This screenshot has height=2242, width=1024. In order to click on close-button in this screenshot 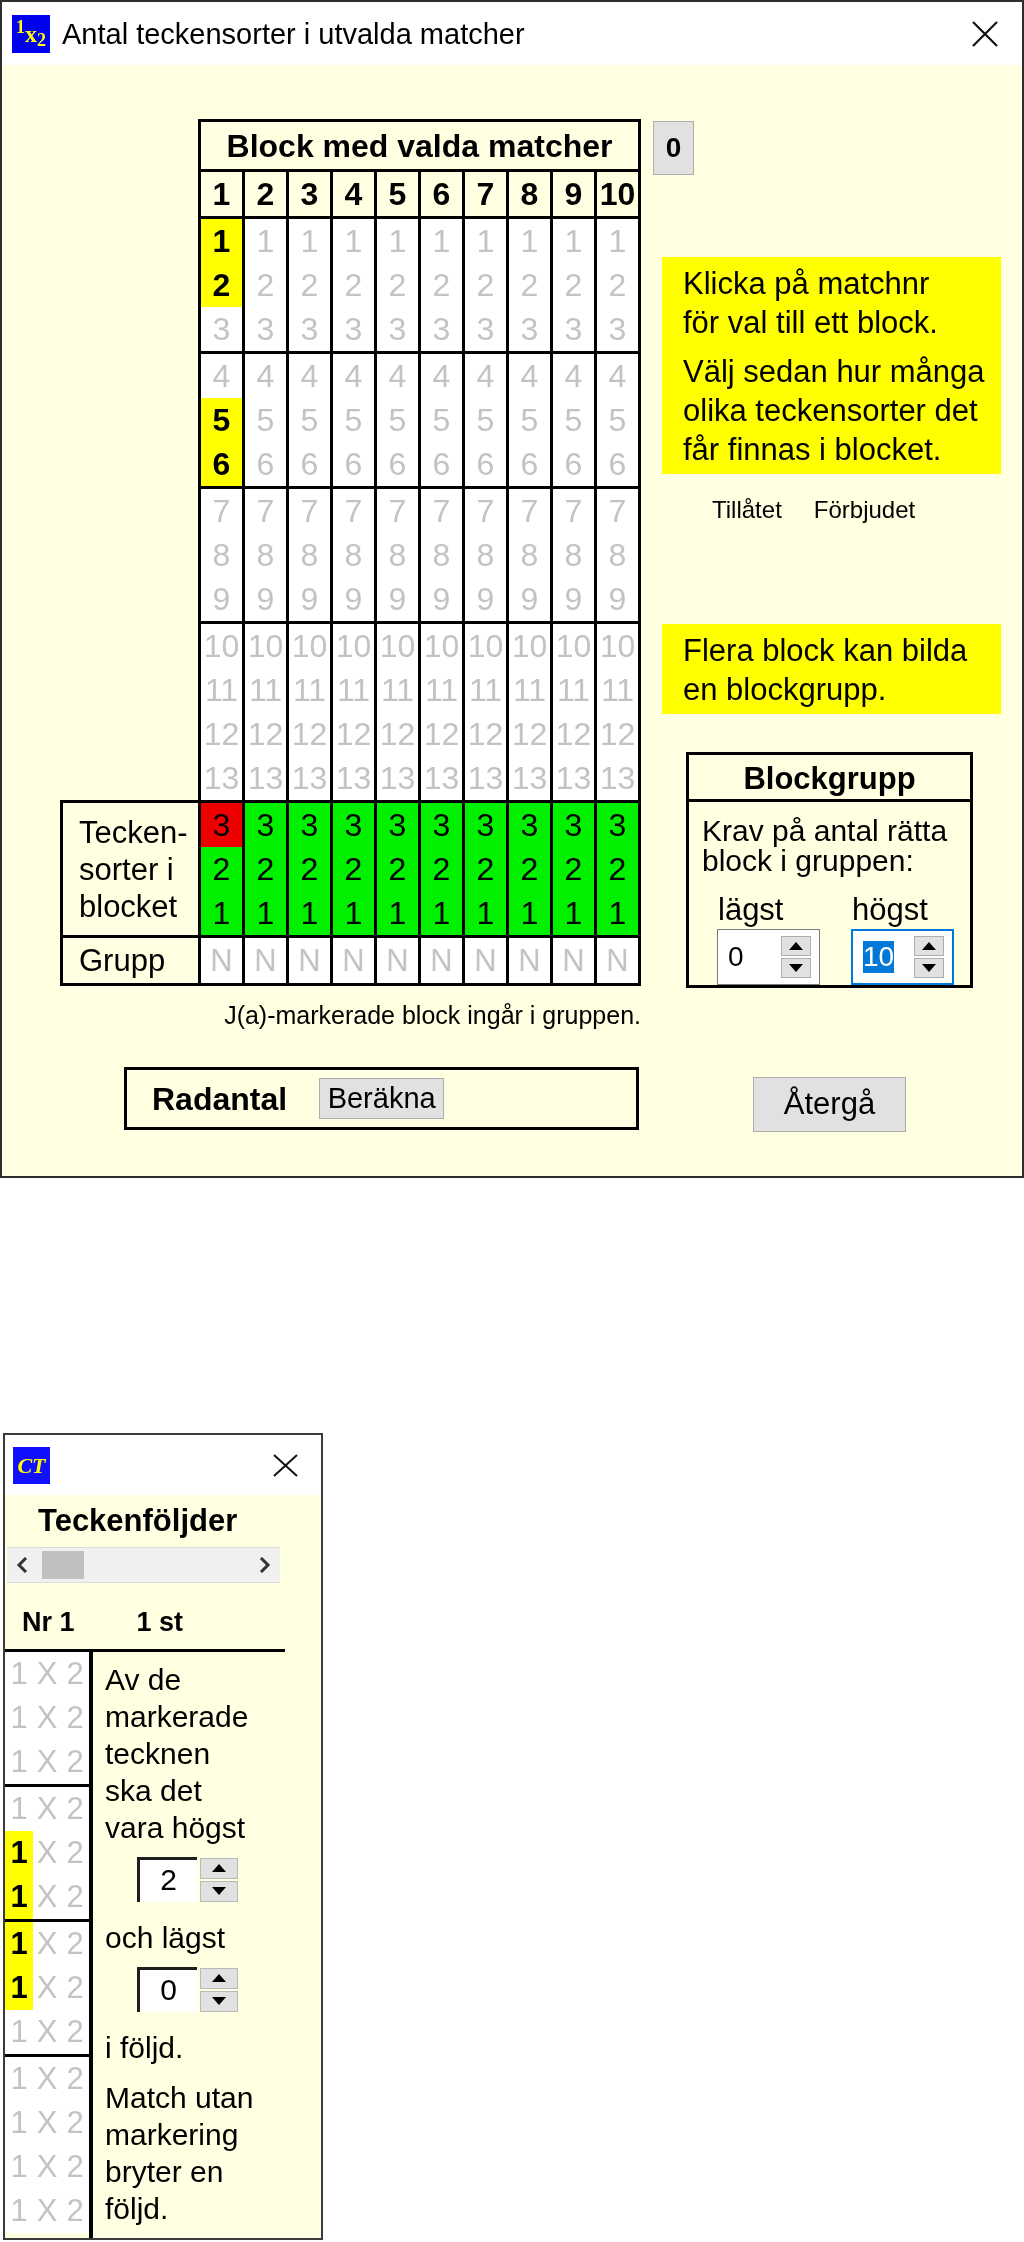, I will do `click(985, 33)`.